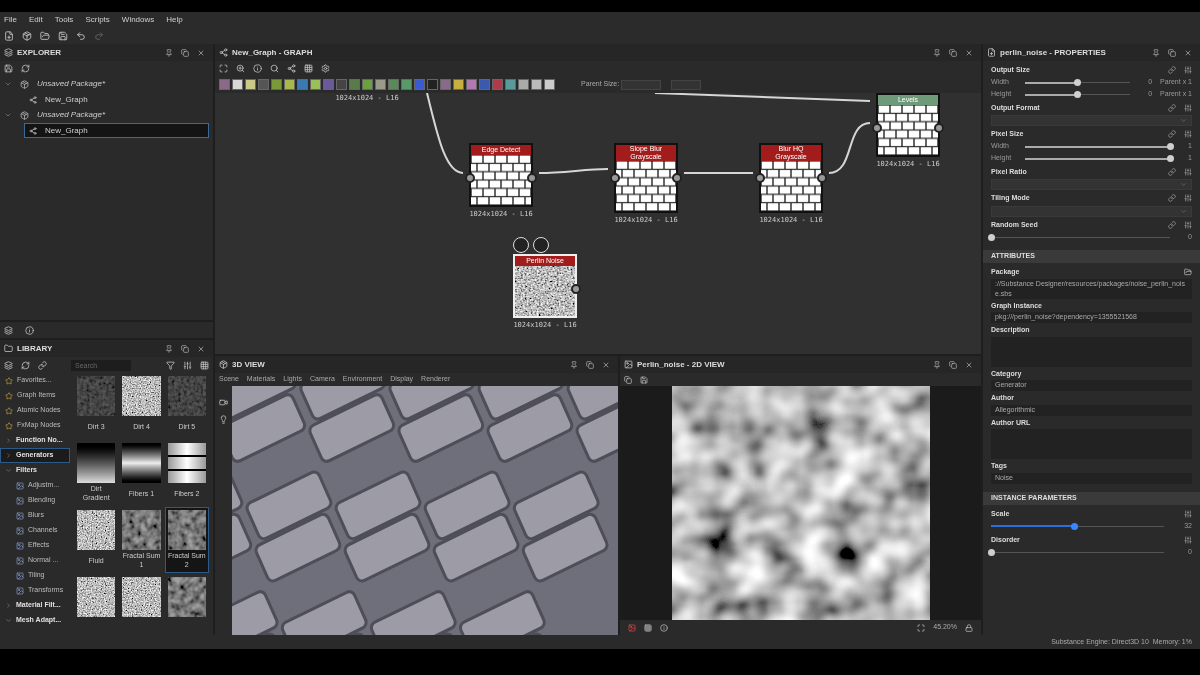 This screenshot has width=1200, height=675. What do you see at coordinates (8, 330) in the screenshot?
I see `explorer-icon` at bounding box center [8, 330].